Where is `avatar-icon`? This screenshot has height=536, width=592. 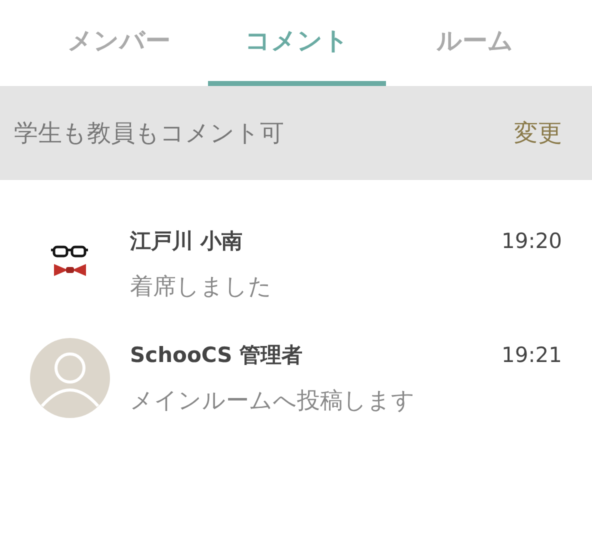 avatar-icon is located at coordinates (70, 378).